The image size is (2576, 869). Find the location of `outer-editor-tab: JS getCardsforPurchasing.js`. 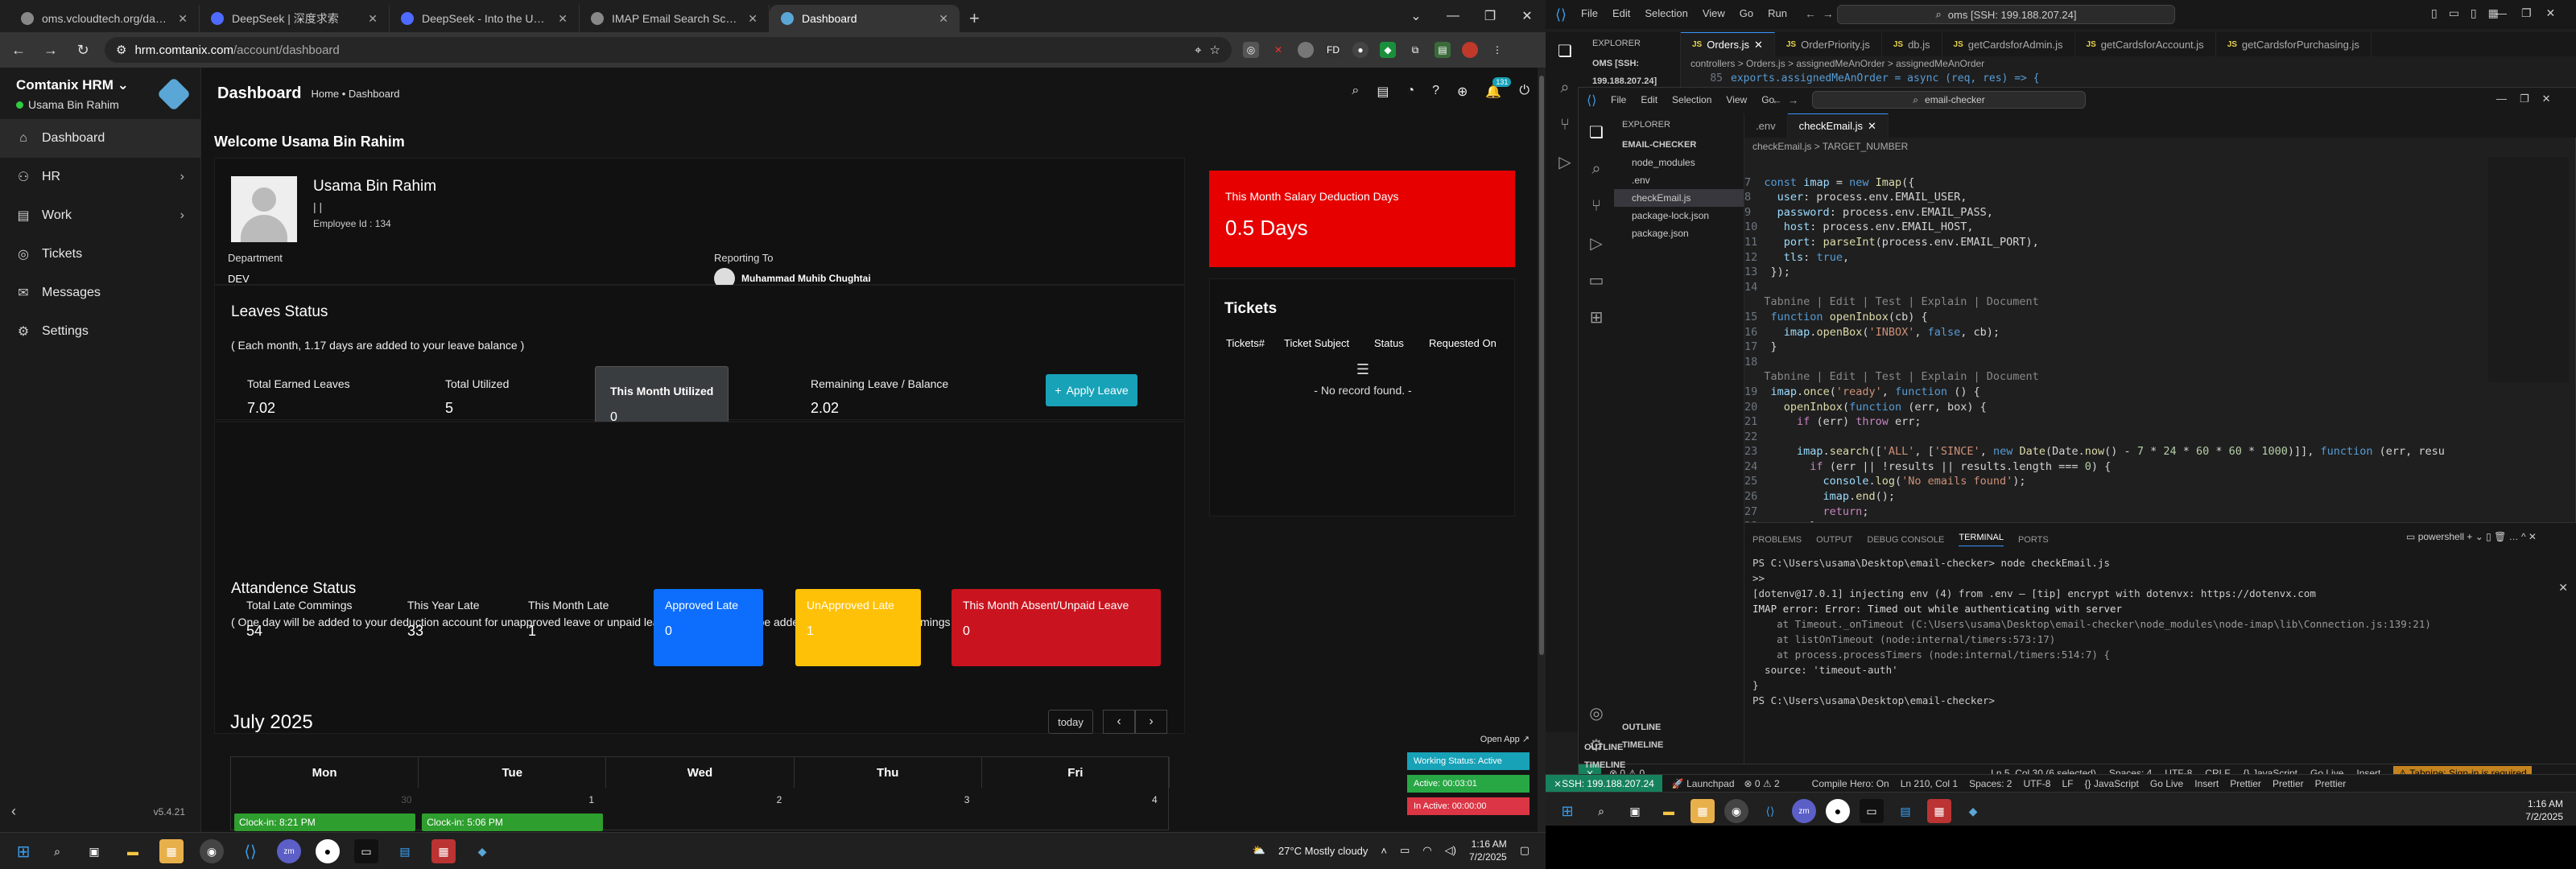

outer-editor-tab: JS getCardsforPurchasing.js is located at coordinates (2294, 44).